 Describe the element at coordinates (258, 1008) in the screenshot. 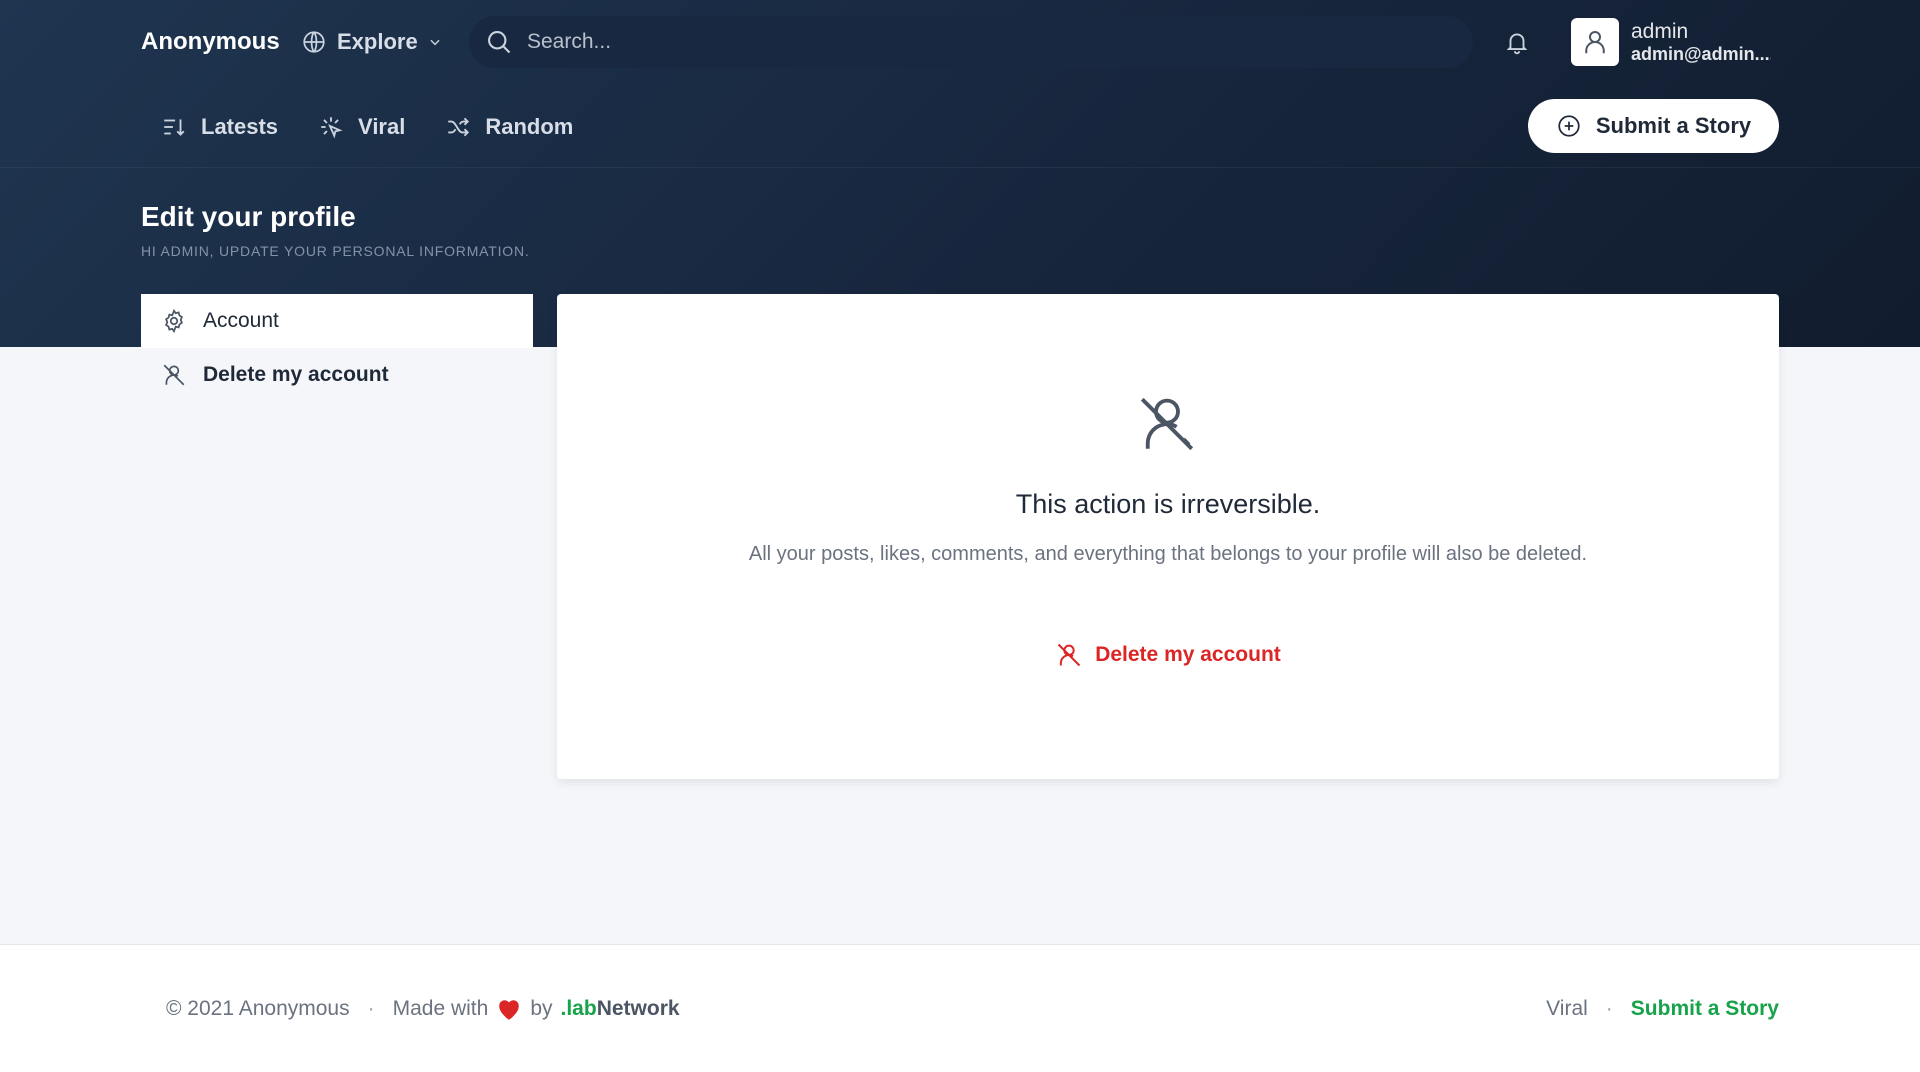

I see `copyright-text: © 2021 Anonymous` at that location.